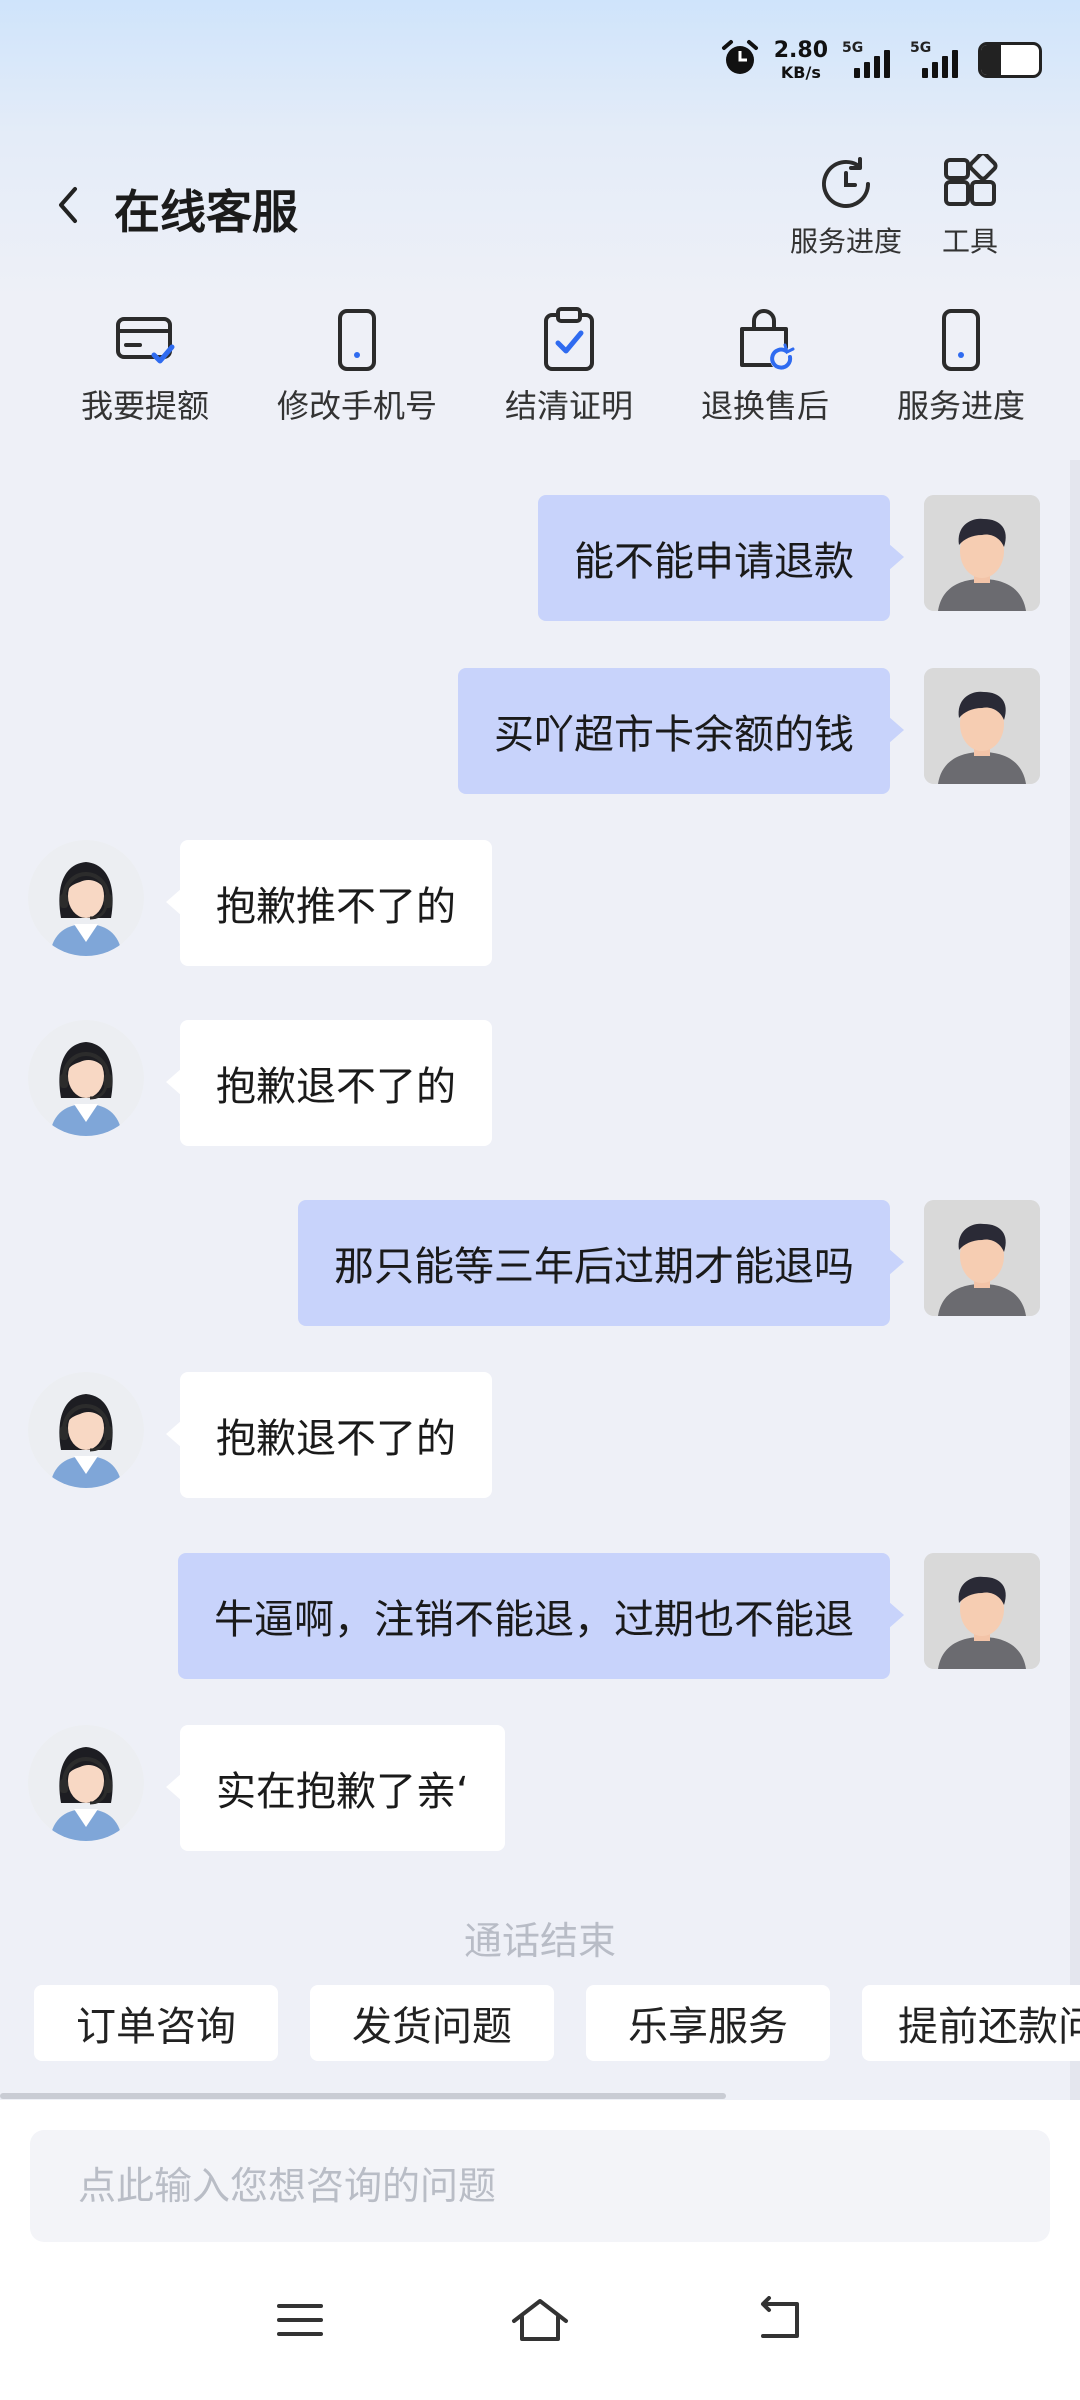  What do you see at coordinates (970, 207) in the screenshot?
I see `tools-button: 工具` at bounding box center [970, 207].